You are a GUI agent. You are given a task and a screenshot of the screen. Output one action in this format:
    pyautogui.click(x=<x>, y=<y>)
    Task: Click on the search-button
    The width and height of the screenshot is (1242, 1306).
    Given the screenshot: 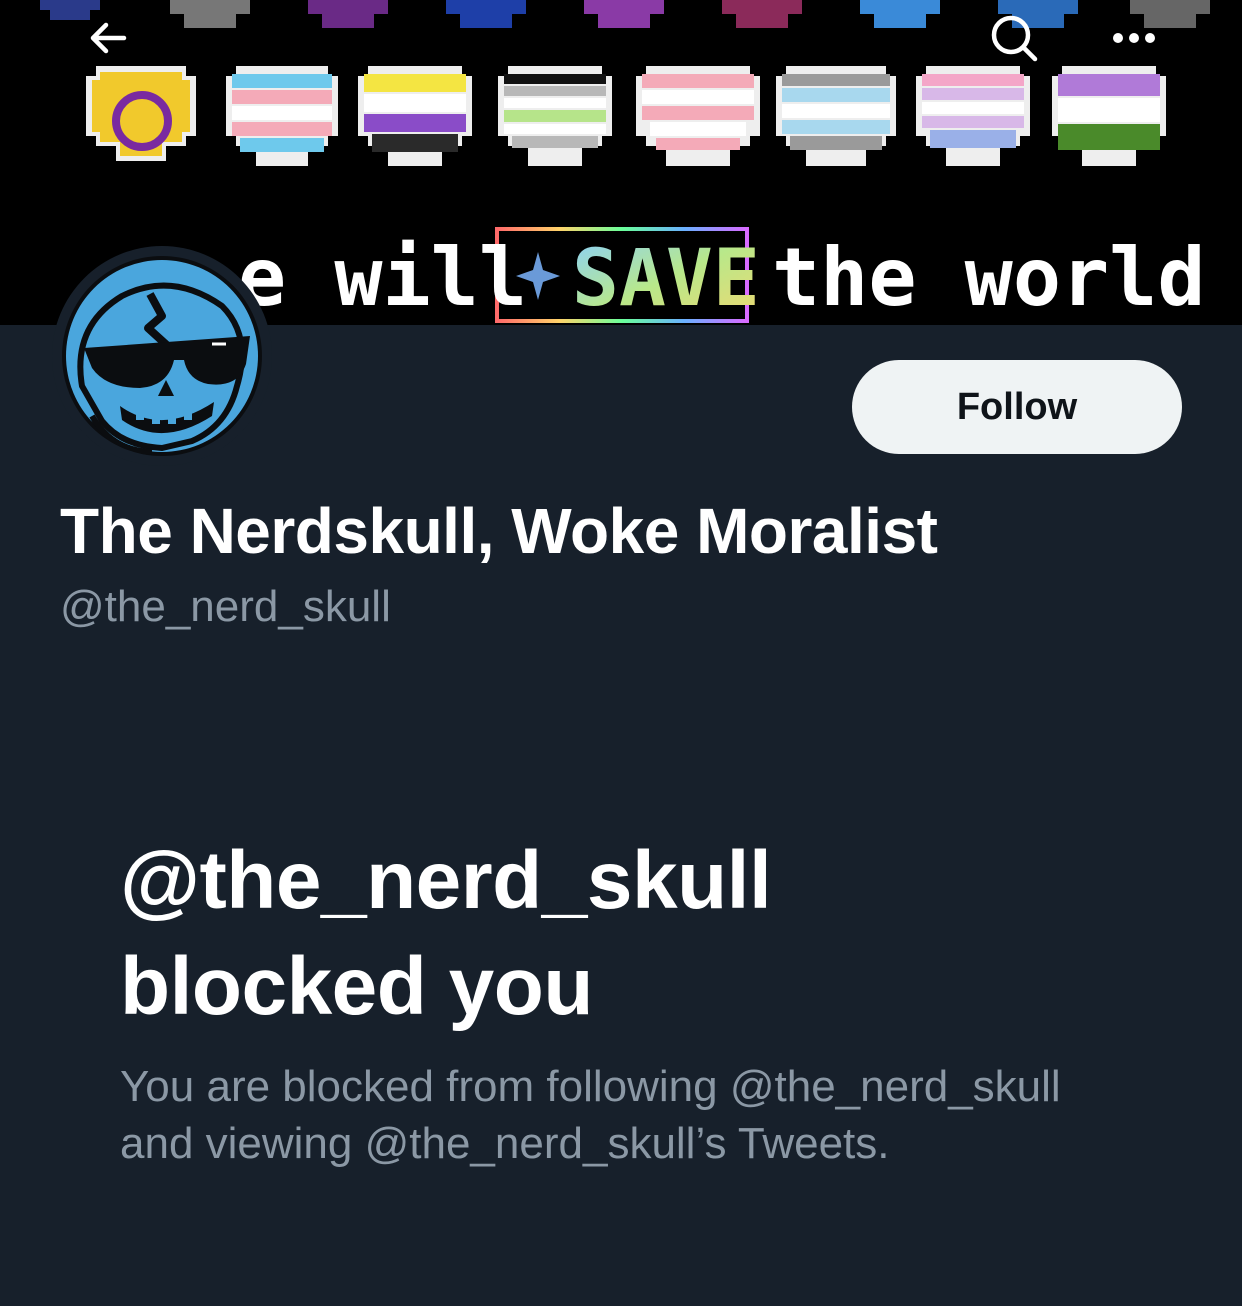 What is the action you would take?
    pyautogui.click(x=1014, y=38)
    